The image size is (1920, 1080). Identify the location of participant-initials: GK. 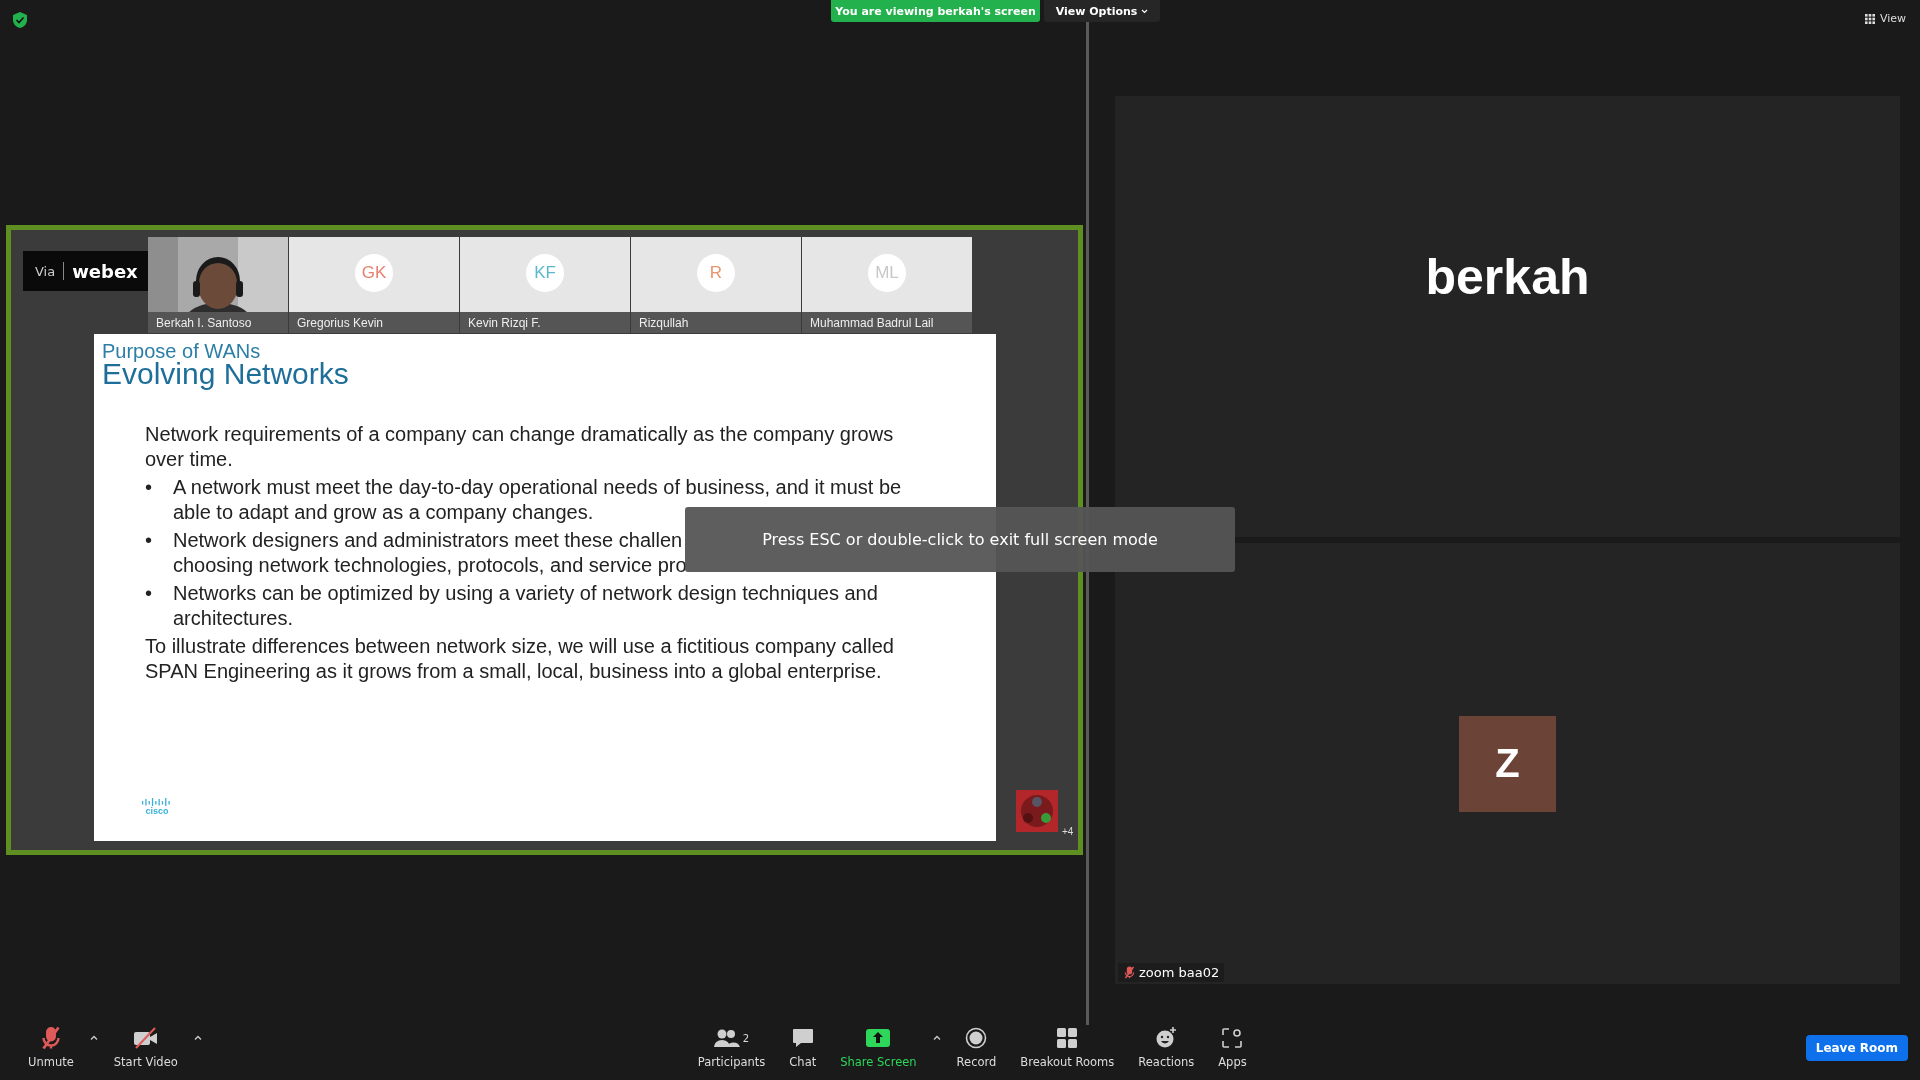
(374, 273).